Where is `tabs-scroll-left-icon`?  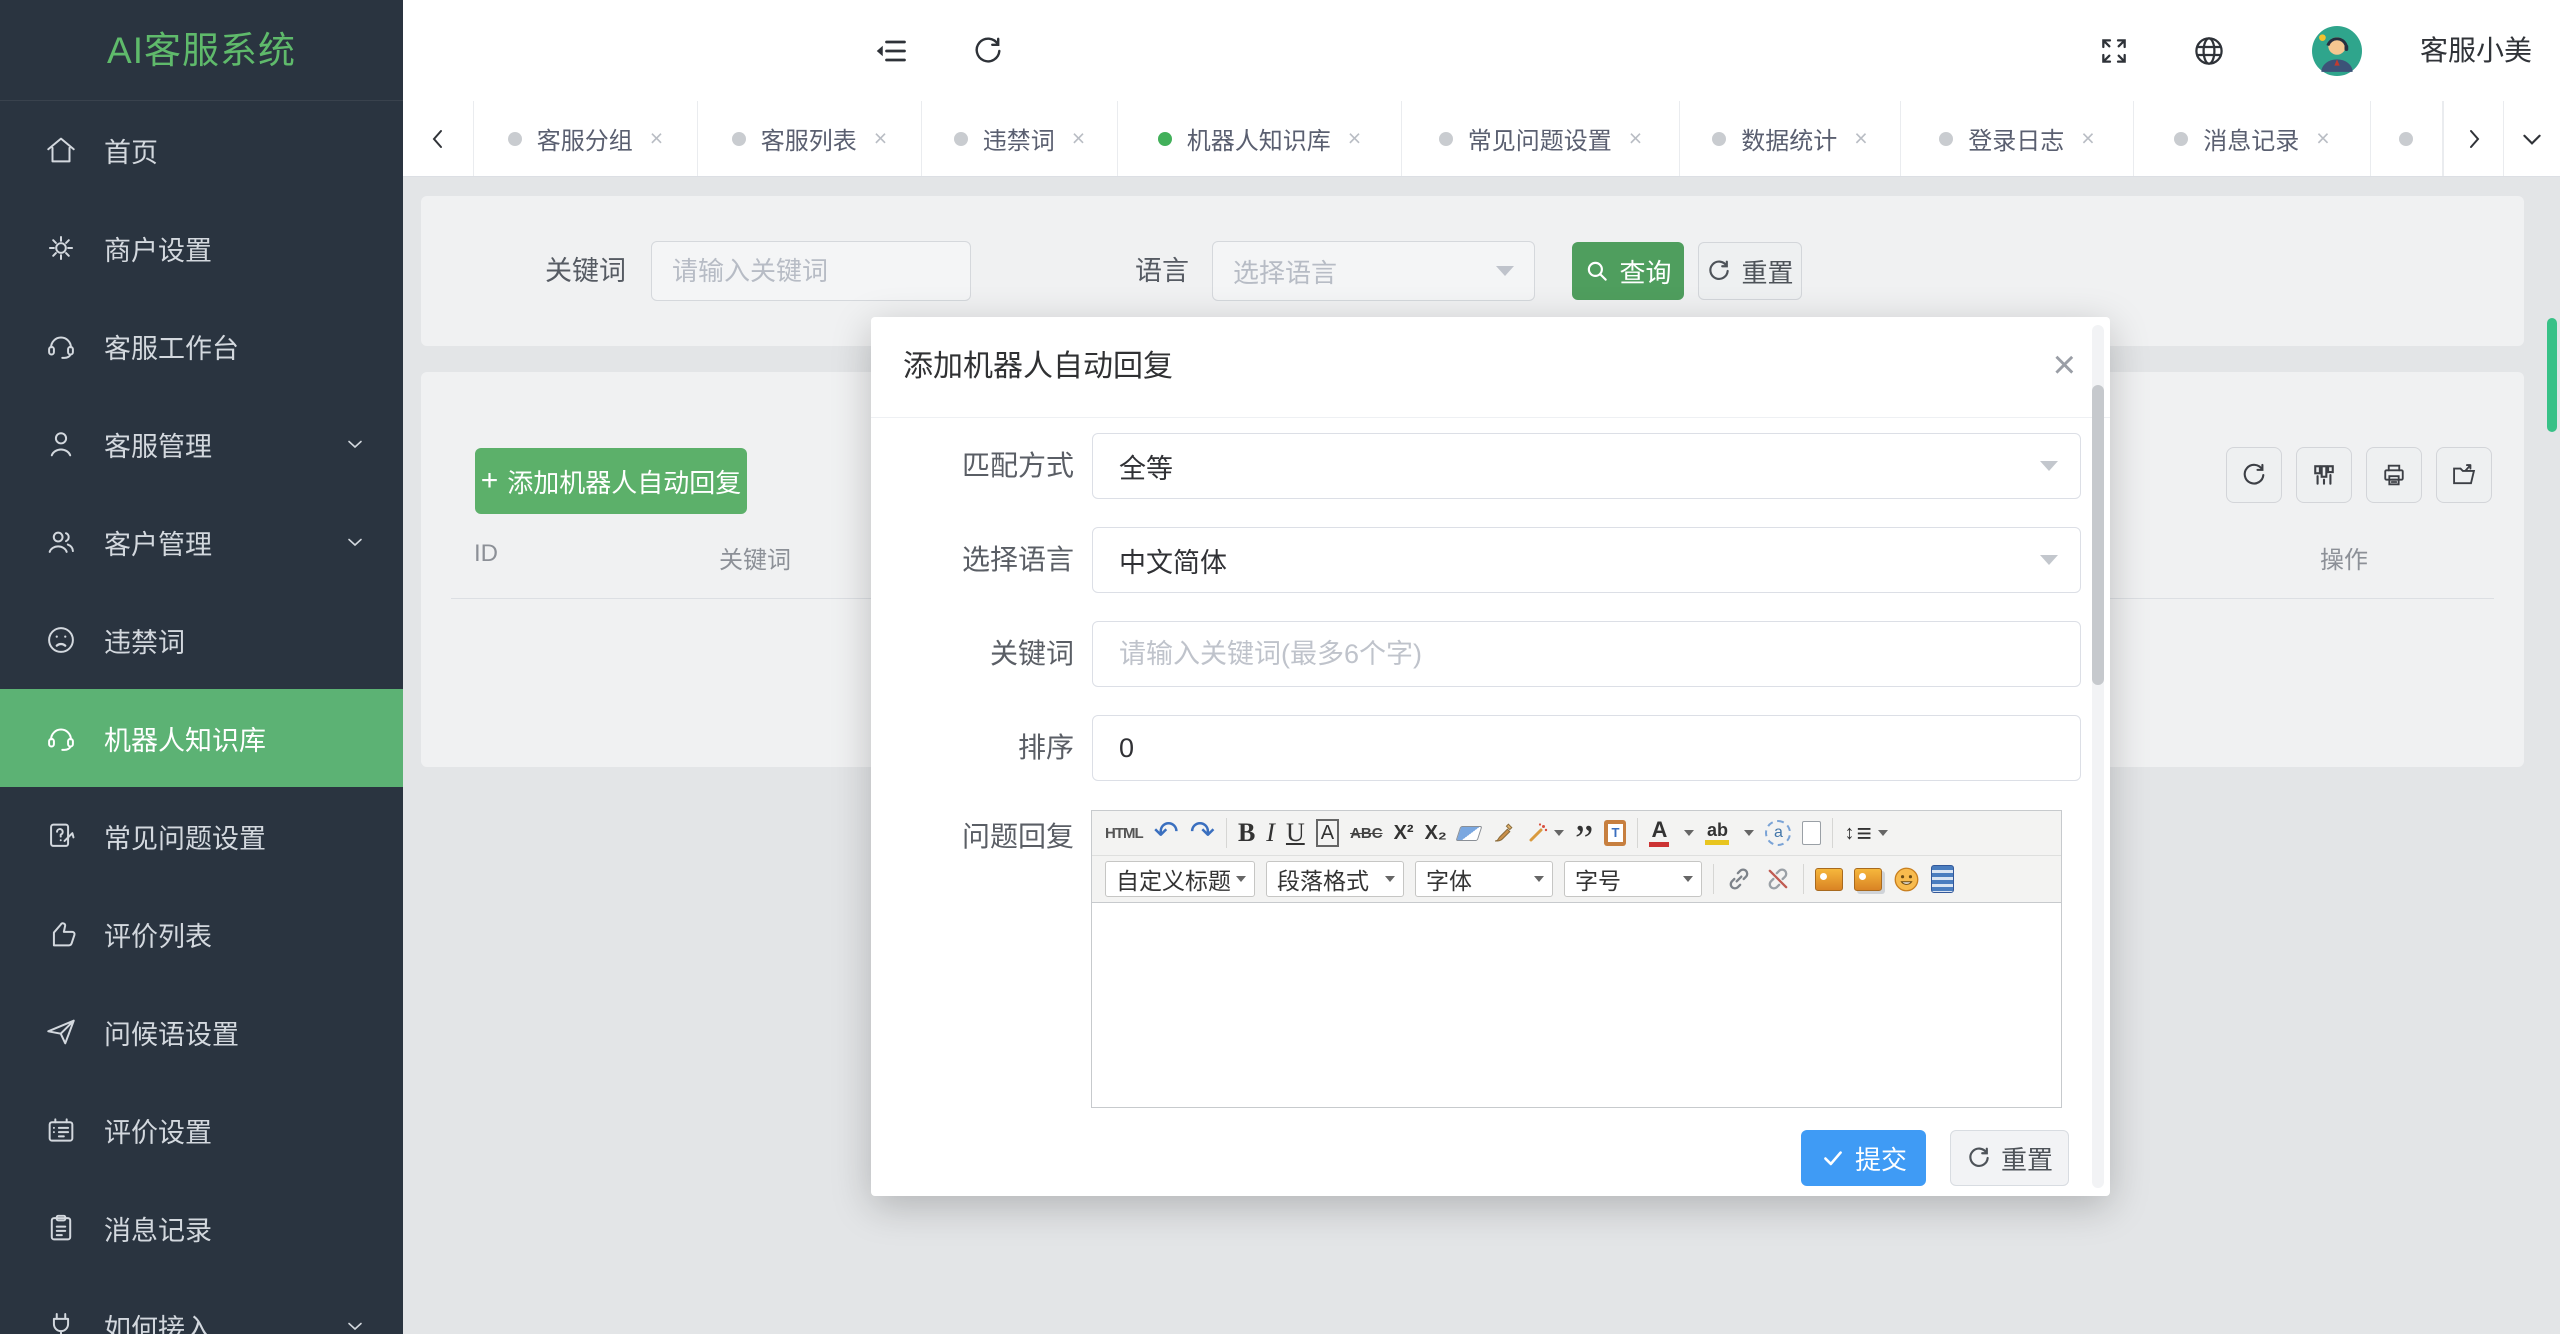 tabs-scroll-left-icon is located at coordinates (438, 138).